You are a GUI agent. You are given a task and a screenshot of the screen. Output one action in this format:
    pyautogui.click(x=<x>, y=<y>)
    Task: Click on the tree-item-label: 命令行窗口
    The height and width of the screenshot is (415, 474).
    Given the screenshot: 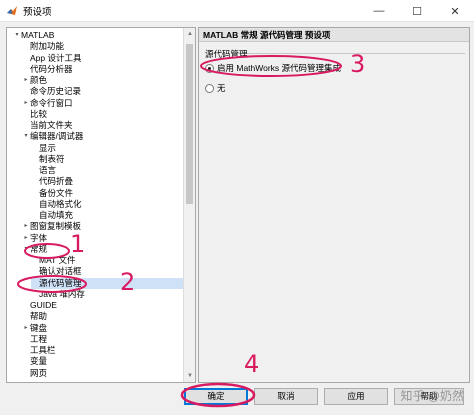 What is the action you would take?
    pyautogui.click(x=51, y=102)
    